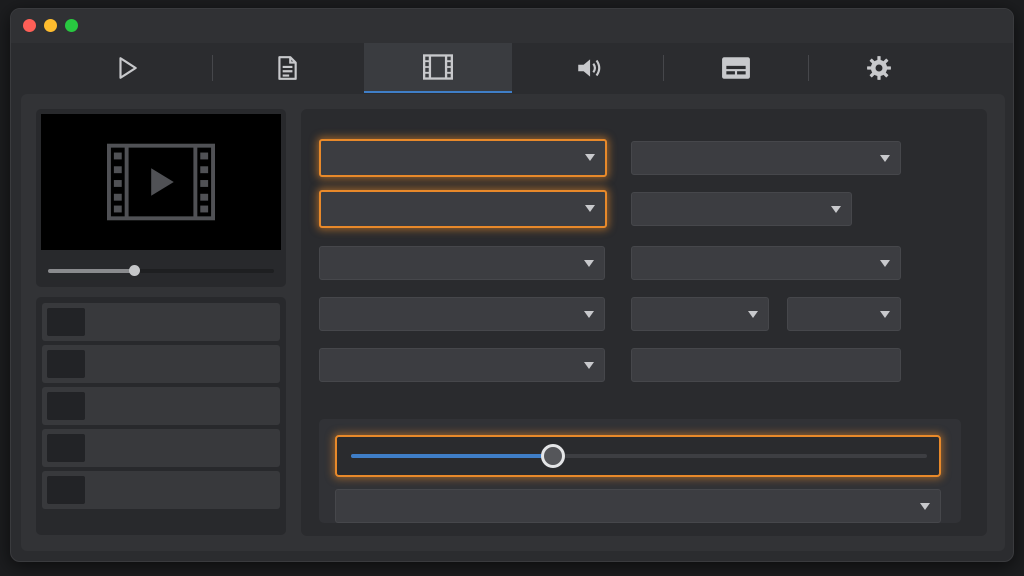 The image size is (1024, 576). Describe the element at coordinates (512, 26) in the screenshot. I see `title-bar` at that location.